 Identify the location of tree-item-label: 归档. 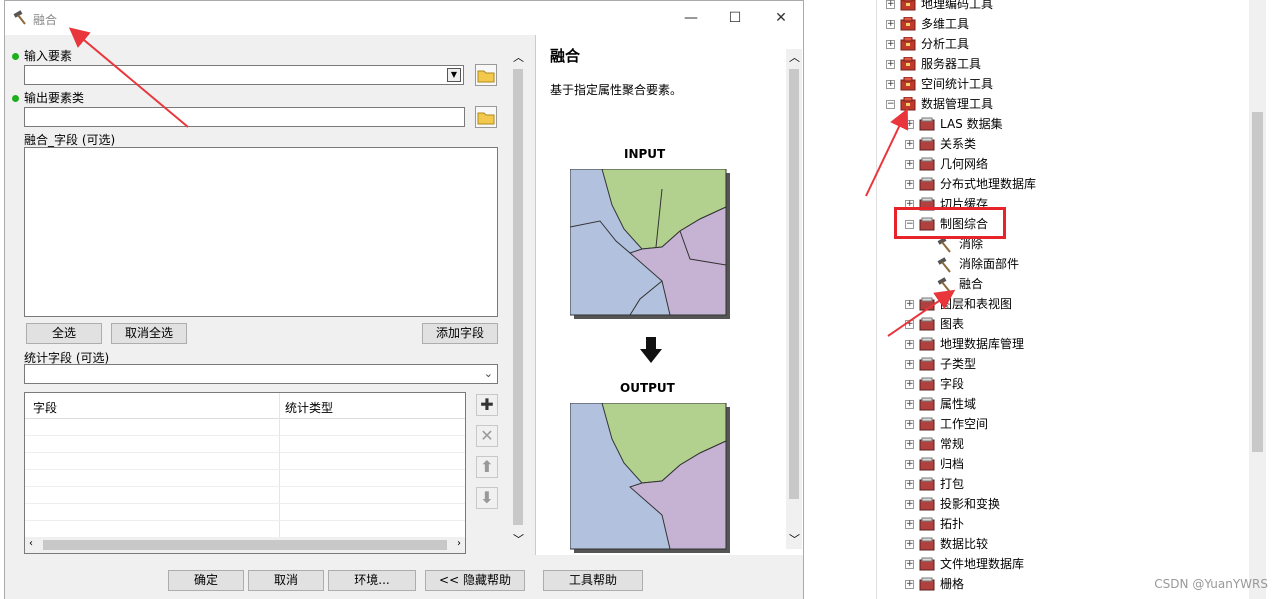
(952, 464).